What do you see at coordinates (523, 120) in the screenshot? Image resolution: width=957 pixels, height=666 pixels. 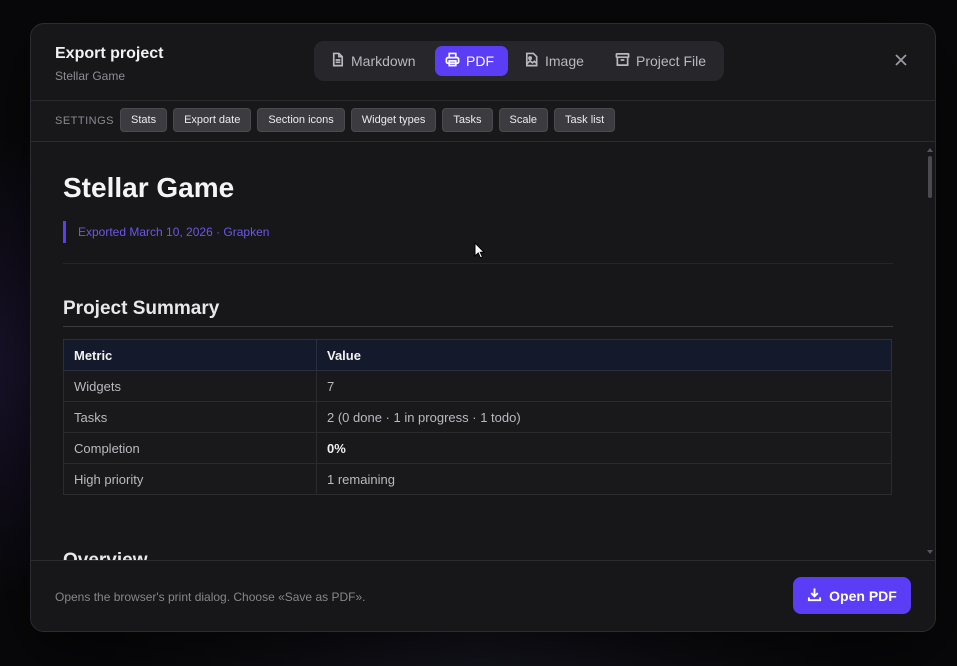 I see `chip-scale: Scale` at bounding box center [523, 120].